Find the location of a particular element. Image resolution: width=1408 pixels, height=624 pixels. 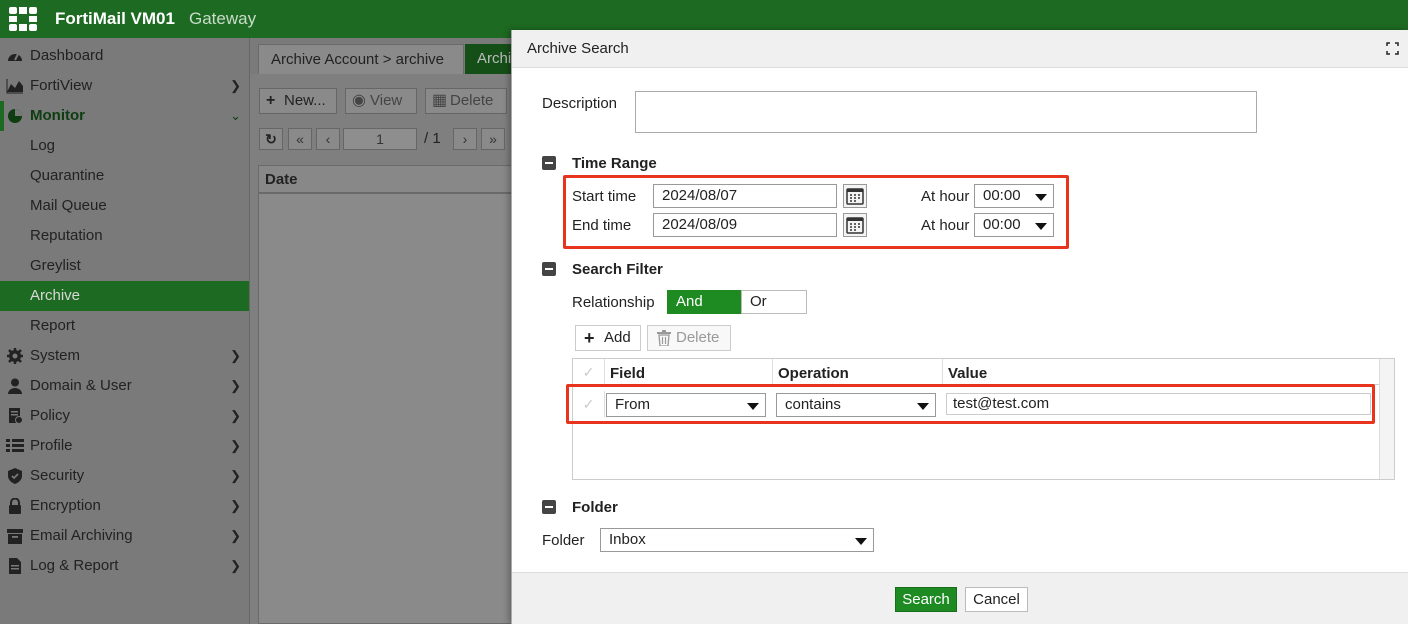

sidebar-item-monitor: Monitor ⌄ is located at coordinates (124, 116).